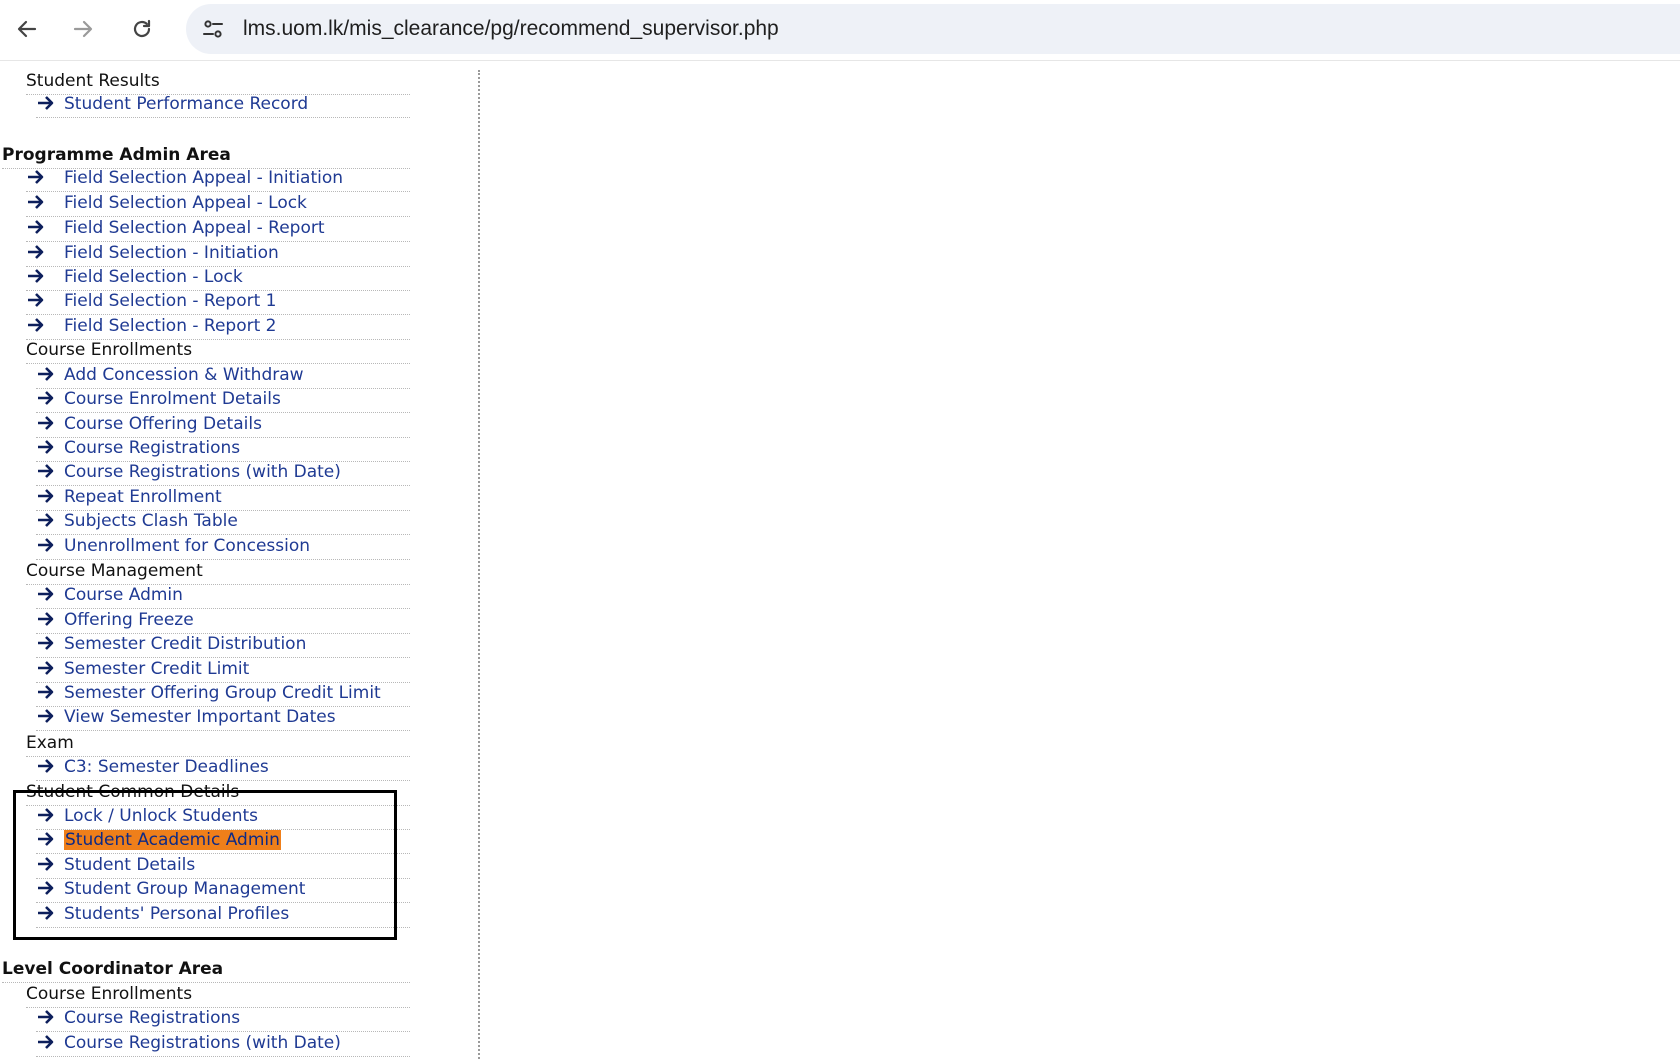 Image resolution: width=1680 pixels, height=1059 pixels. What do you see at coordinates (206, 970) in the screenshot?
I see `menu-area-level-coordinator: Level Coordinator Area` at bounding box center [206, 970].